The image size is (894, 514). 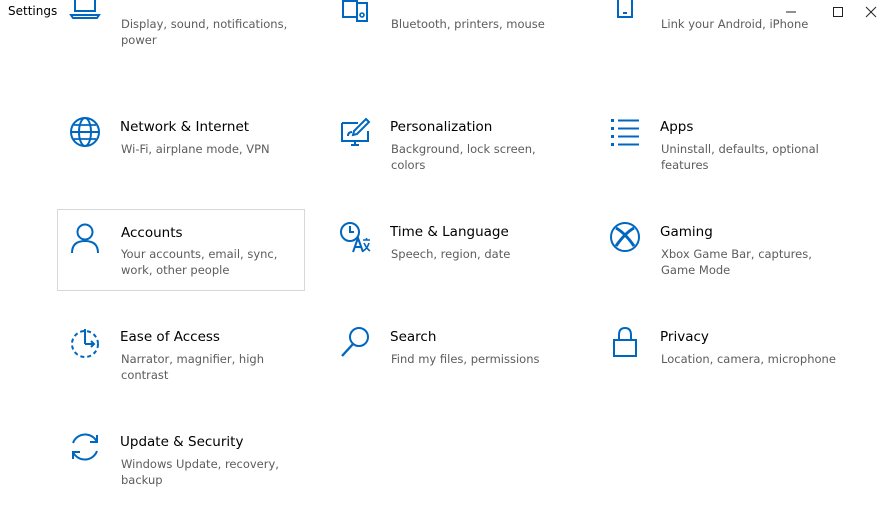 What do you see at coordinates (195, 149) in the screenshot?
I see `tile-description: Wi-Fi, airplane mode, VPN` at bounding box center [195, 149].